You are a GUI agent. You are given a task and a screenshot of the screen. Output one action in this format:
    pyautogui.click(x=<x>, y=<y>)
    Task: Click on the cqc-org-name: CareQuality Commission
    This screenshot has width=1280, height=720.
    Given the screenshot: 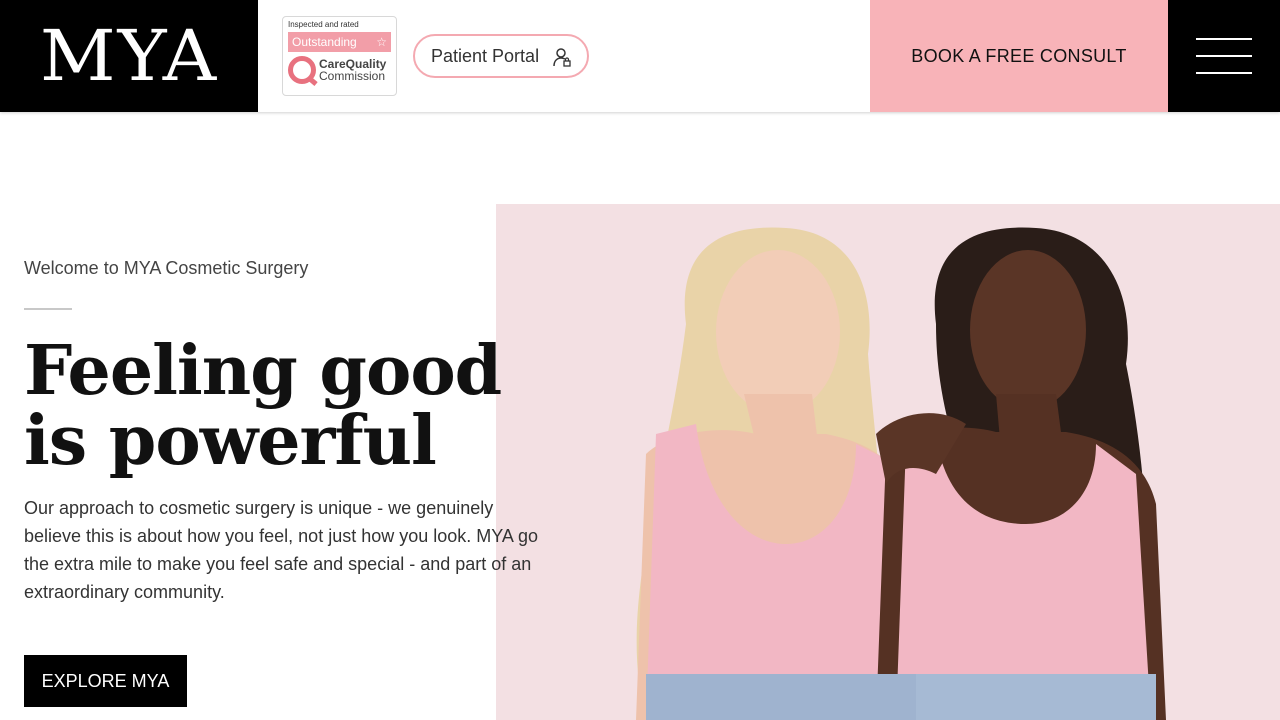 What is the action you would take?
    pyautogui.click(x=352, y=70)
    